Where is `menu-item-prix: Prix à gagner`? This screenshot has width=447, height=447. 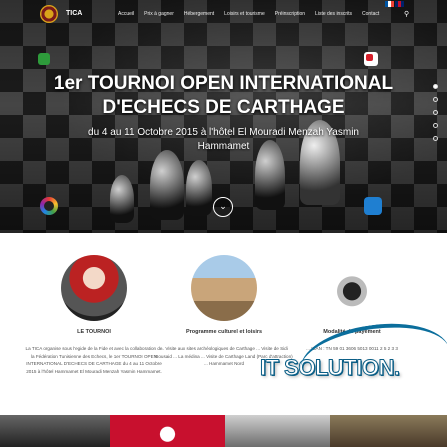
menu-item-prix: Prix à gagner is located at coordinates (159, 14).